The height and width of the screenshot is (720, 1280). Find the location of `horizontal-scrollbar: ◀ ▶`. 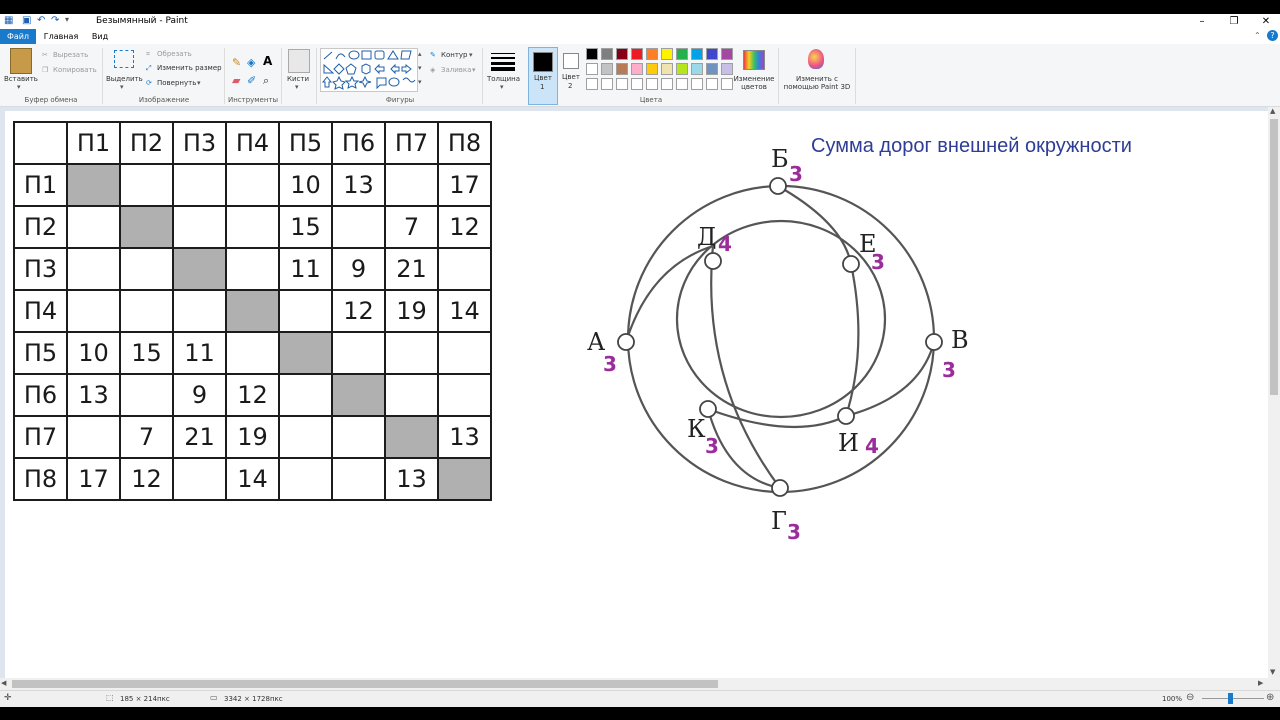

horizontal-scrollbar: ◀ ▶ is located at coordinates (634, 684).